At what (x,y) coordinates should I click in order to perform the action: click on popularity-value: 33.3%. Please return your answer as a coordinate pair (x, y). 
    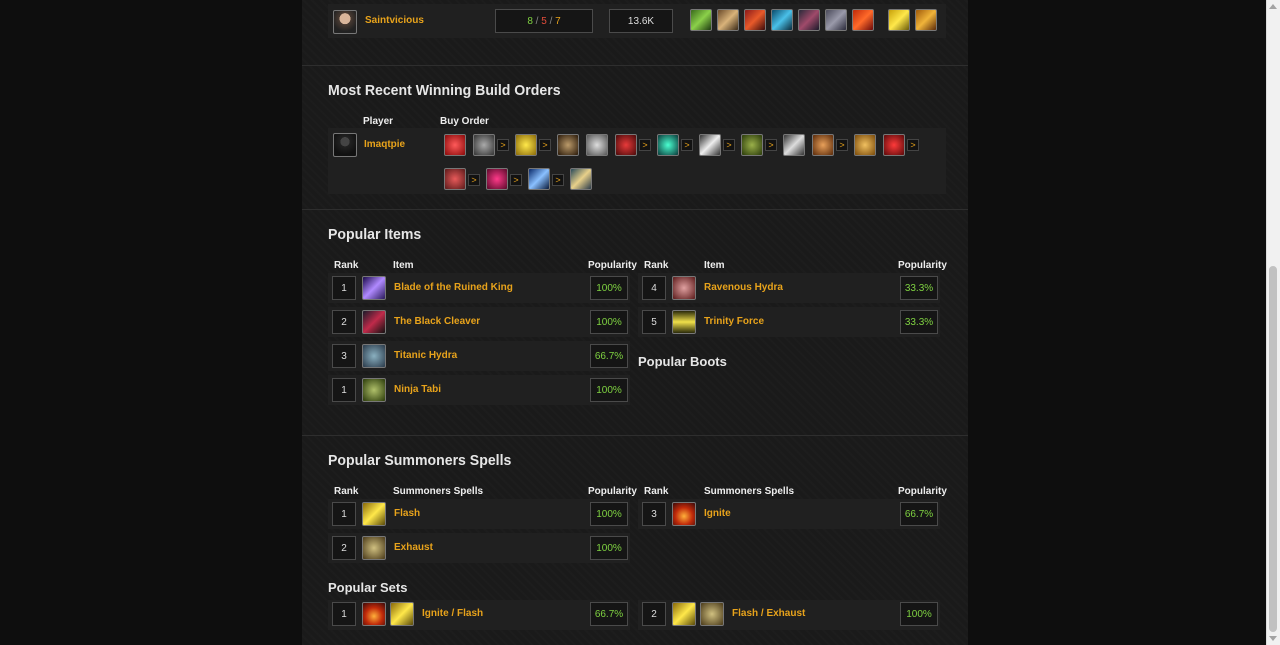
    Looking at the image, I should click on (919, 288).